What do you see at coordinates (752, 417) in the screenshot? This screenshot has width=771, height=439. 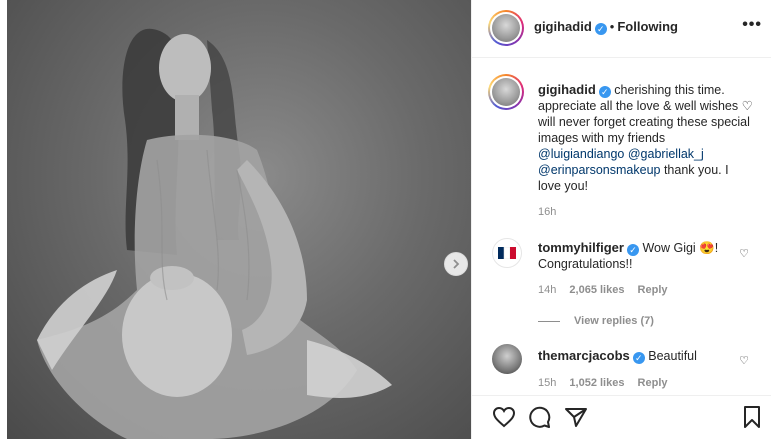 I see `bookmark-icon` at bounding box center [752, 417].